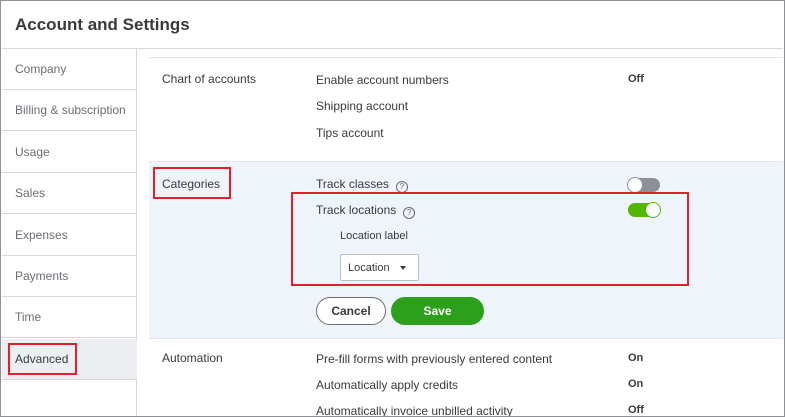 This screenshot has width=785, height=417. Describe the element at coordinates (350, 133) in the screenshot. I see `row-tips-account: Tips account` at that location.